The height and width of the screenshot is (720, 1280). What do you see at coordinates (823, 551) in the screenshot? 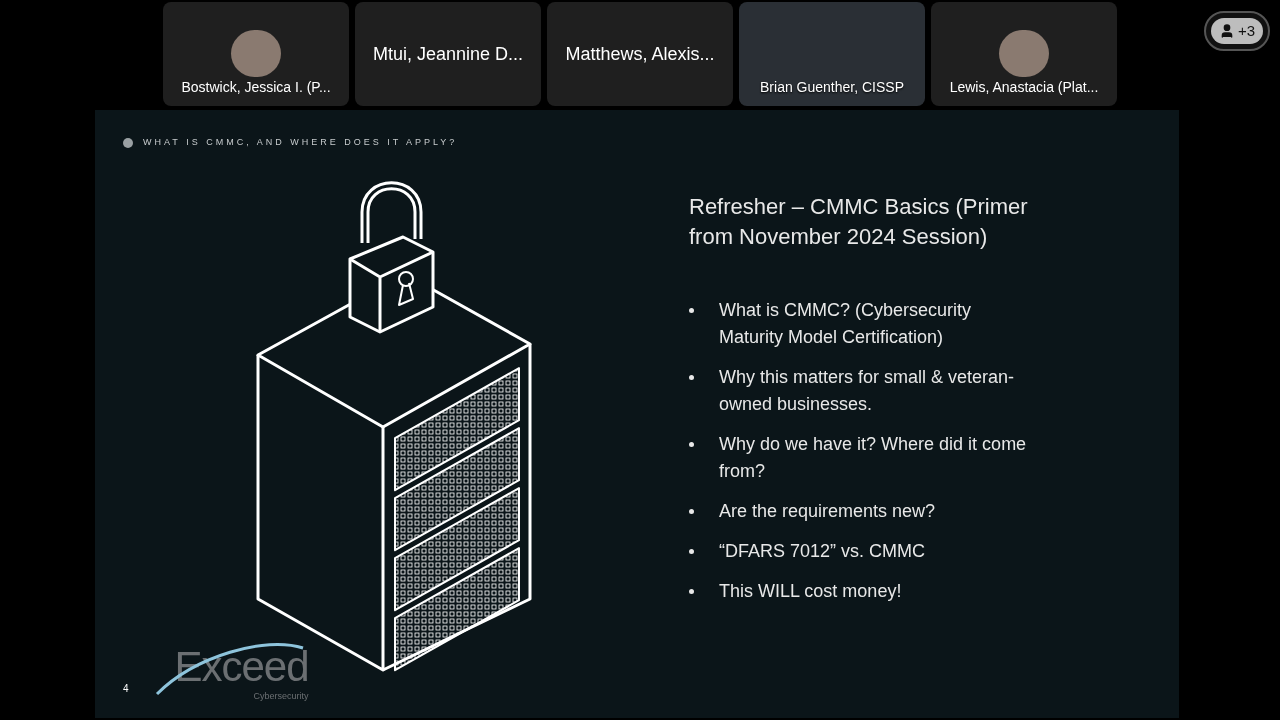
I see `bullet-text: “DFARS 7012” vs. CMMC` at bounding box center [823, 551].